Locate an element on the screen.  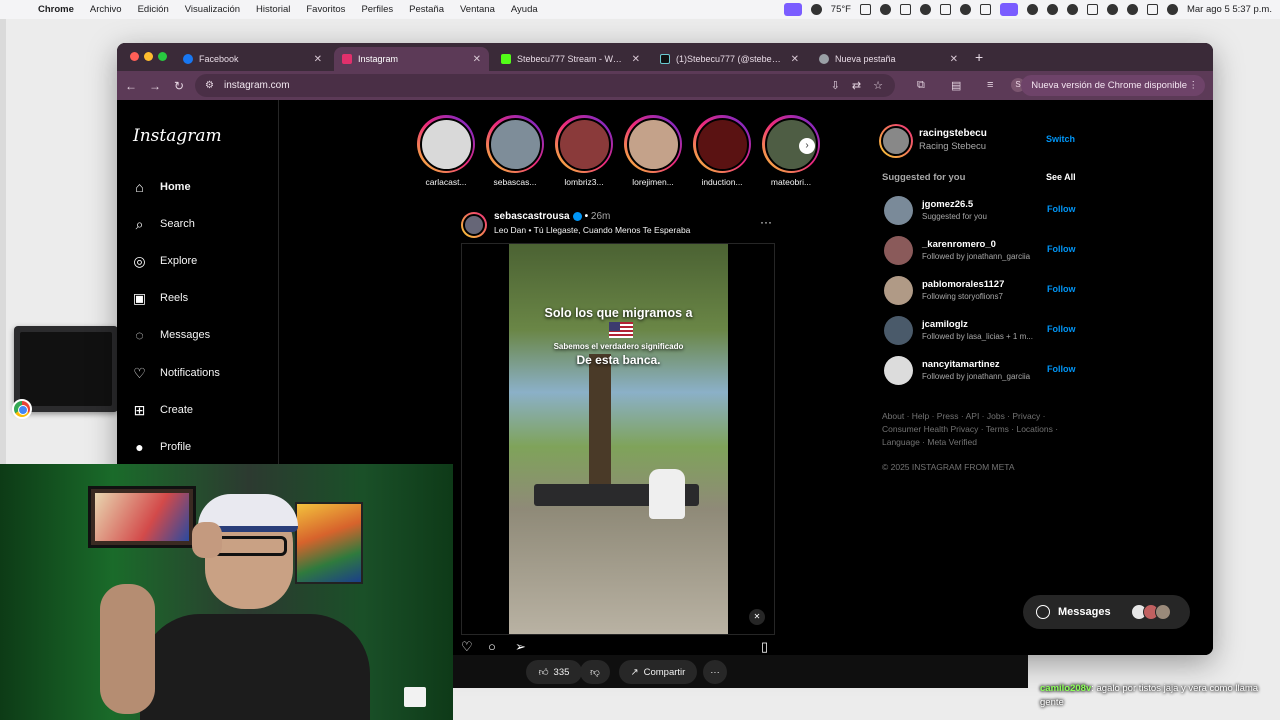
control-center-icon is located at coordinates (1152, 9).